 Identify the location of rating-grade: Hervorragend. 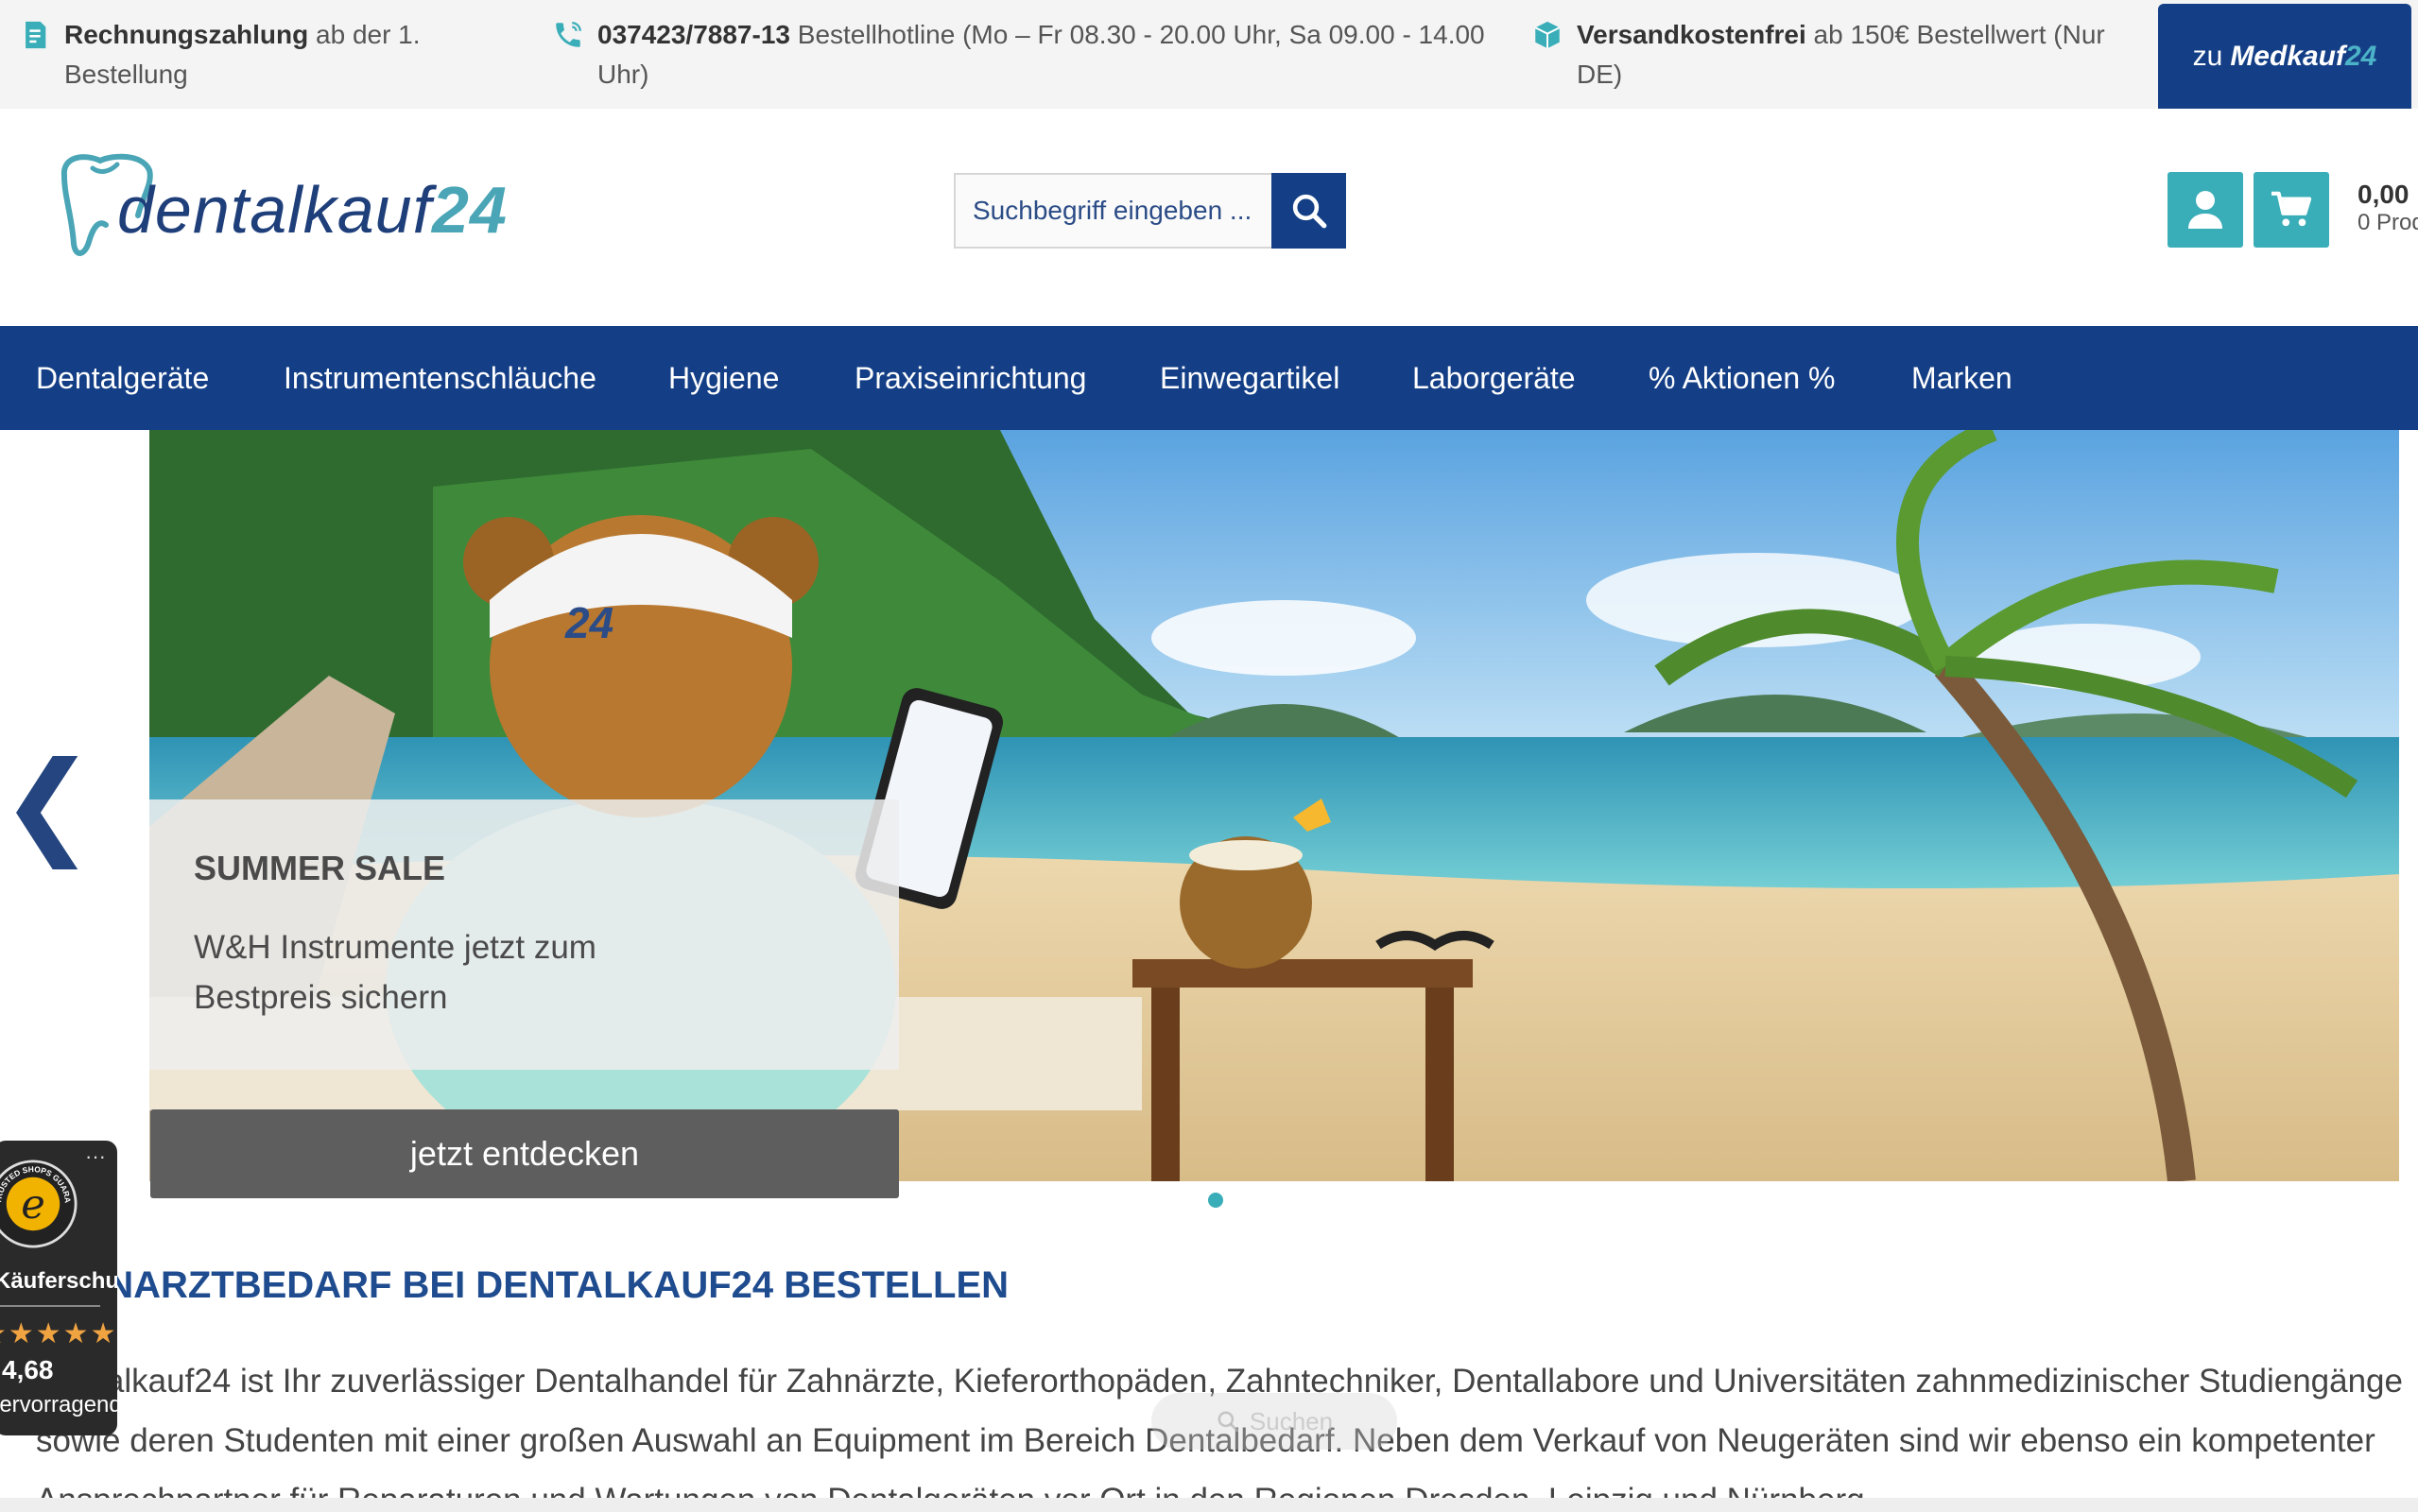
(58, 1405).